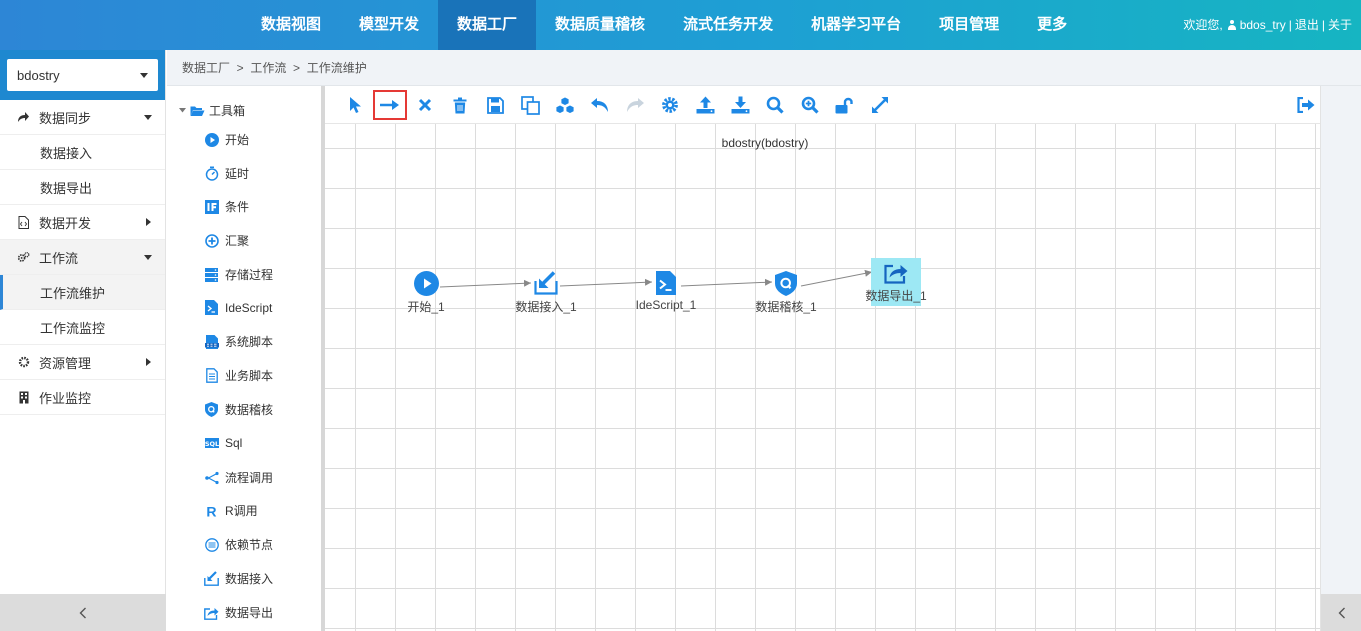 The height and width of the screenshot is (631, 1361). Describe the element at coordinates (65, 223) in the screenshot. I see `menu-label: 数据开发` at that location.